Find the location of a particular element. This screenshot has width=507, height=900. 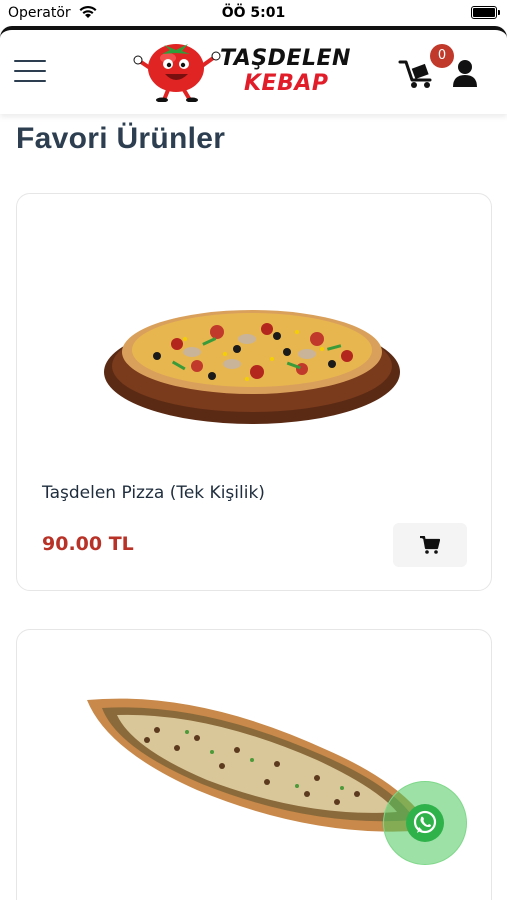

brand-logo: TAŞDELEN KEBAP is located at coordinates (252, 70).